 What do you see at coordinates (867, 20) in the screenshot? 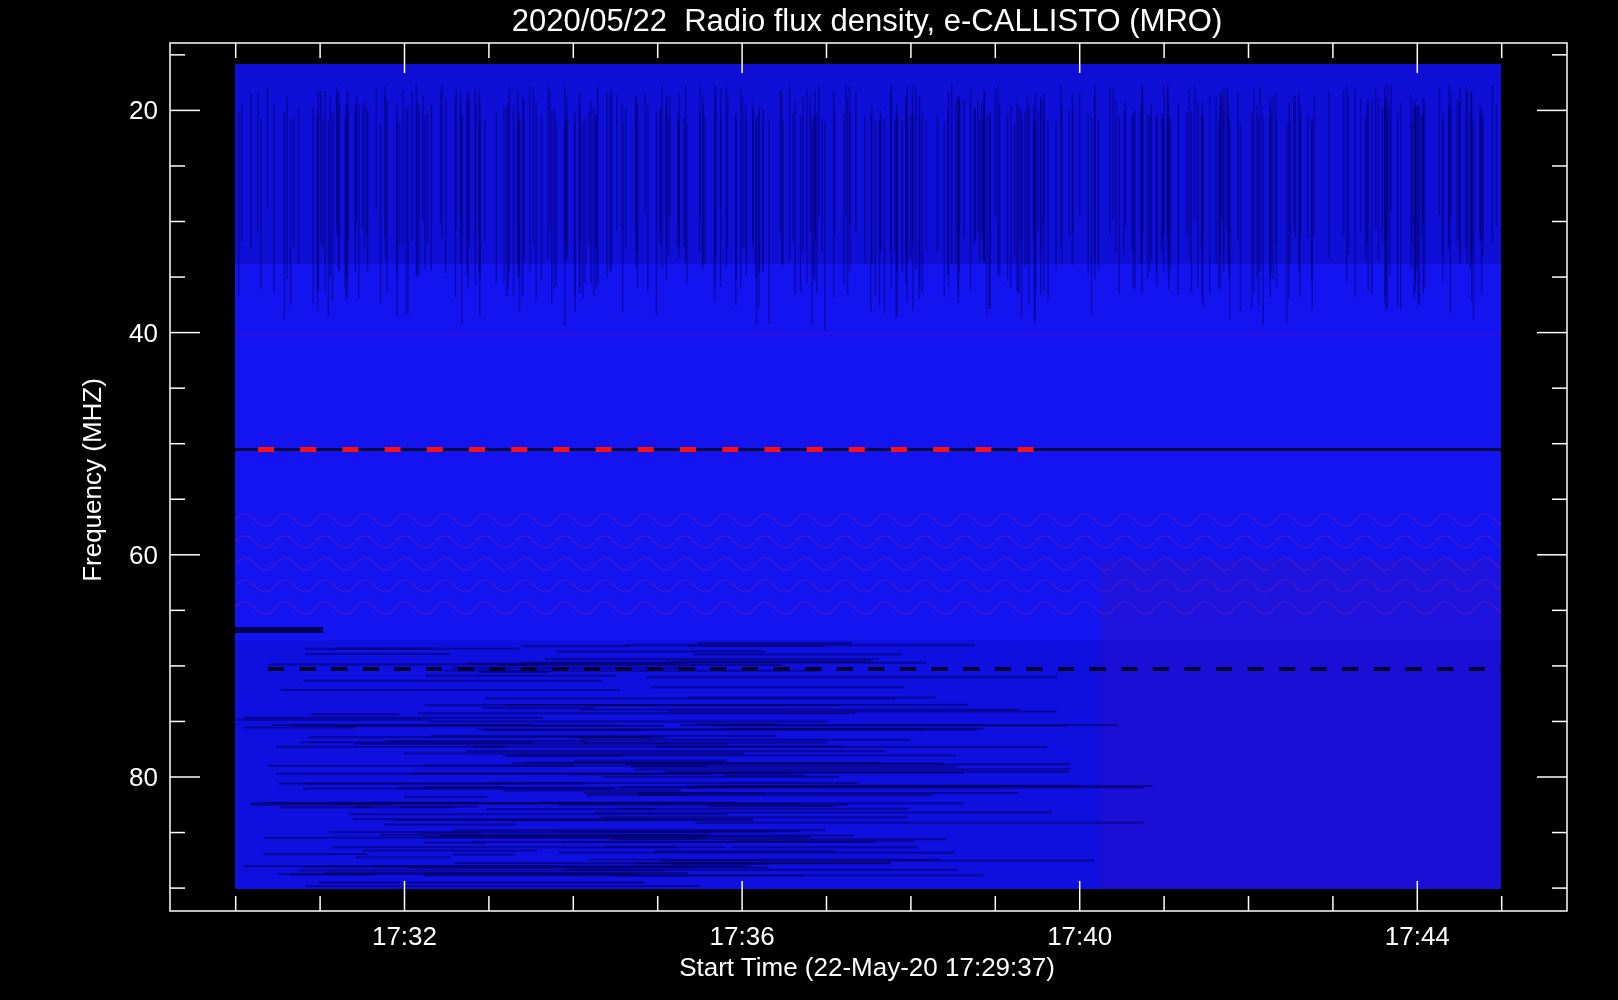
I see `chart-title: 2020/05/22 Radio flux density, e-CALLISTO (MRO)` at bounding box center [867, 20].